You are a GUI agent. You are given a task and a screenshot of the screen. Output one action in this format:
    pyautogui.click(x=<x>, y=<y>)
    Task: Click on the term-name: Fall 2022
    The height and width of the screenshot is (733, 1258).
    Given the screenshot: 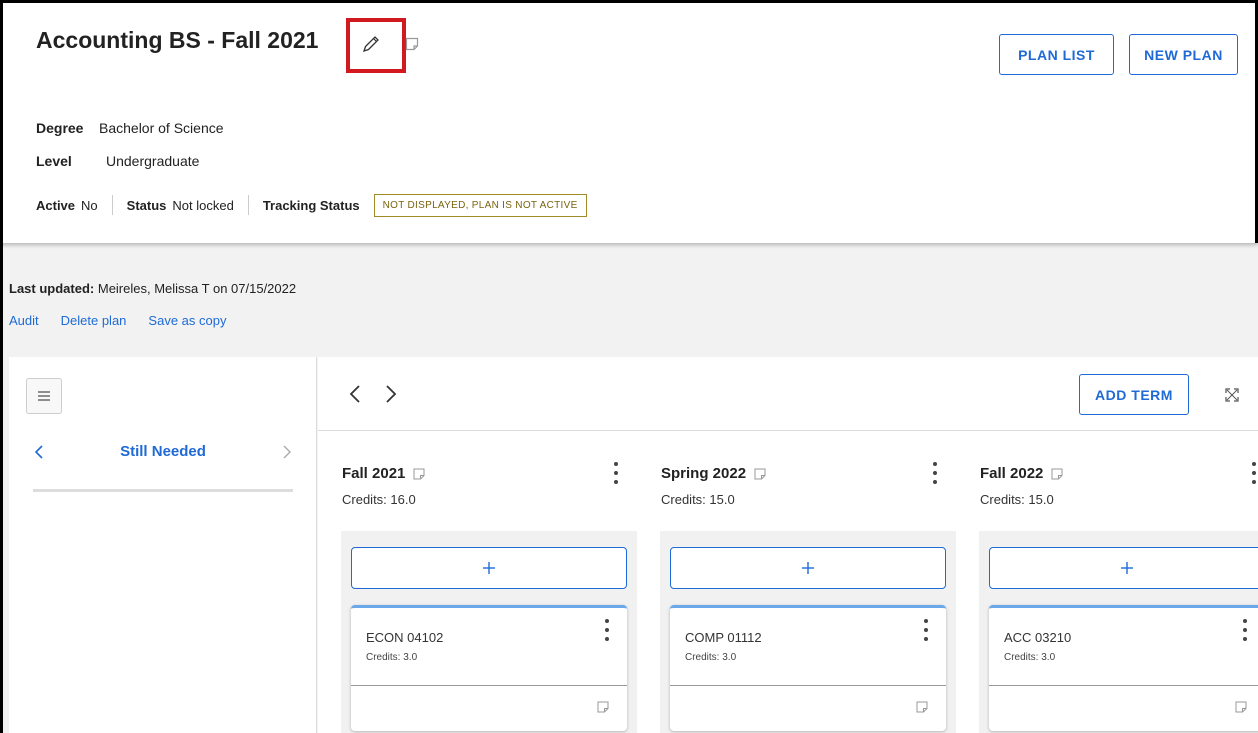 What is the action you would take?
    pyautogui.click(x=1012, y=473)
    